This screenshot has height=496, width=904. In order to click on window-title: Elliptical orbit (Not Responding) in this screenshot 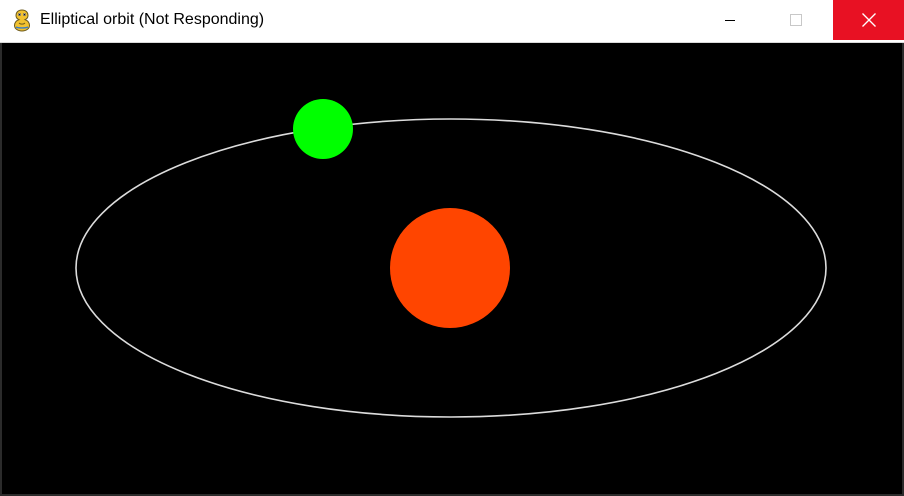, I will do `click(152, 19)`.